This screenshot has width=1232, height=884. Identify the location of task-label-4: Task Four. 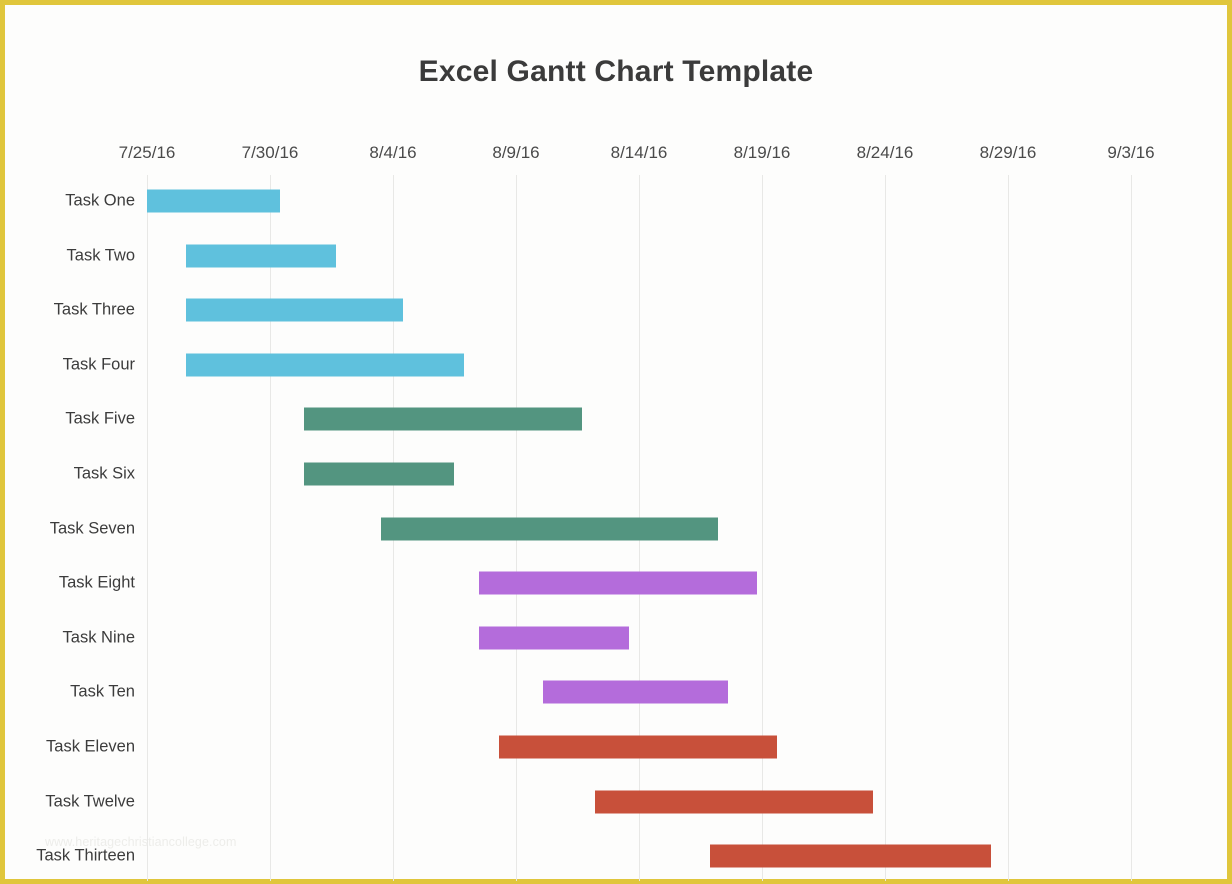
(98, 364).